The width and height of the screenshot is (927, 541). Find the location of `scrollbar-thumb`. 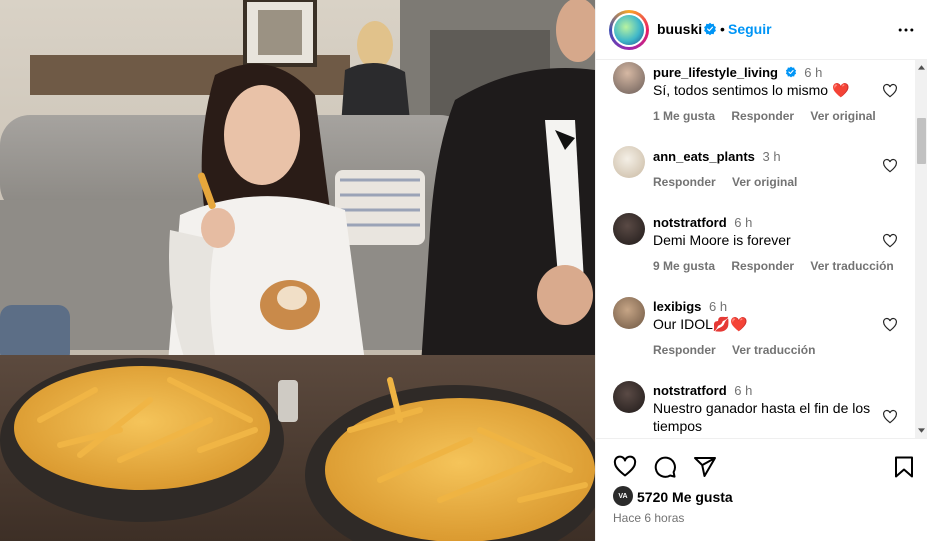

scrollbar-thumb is located at coordinates (921, 141).